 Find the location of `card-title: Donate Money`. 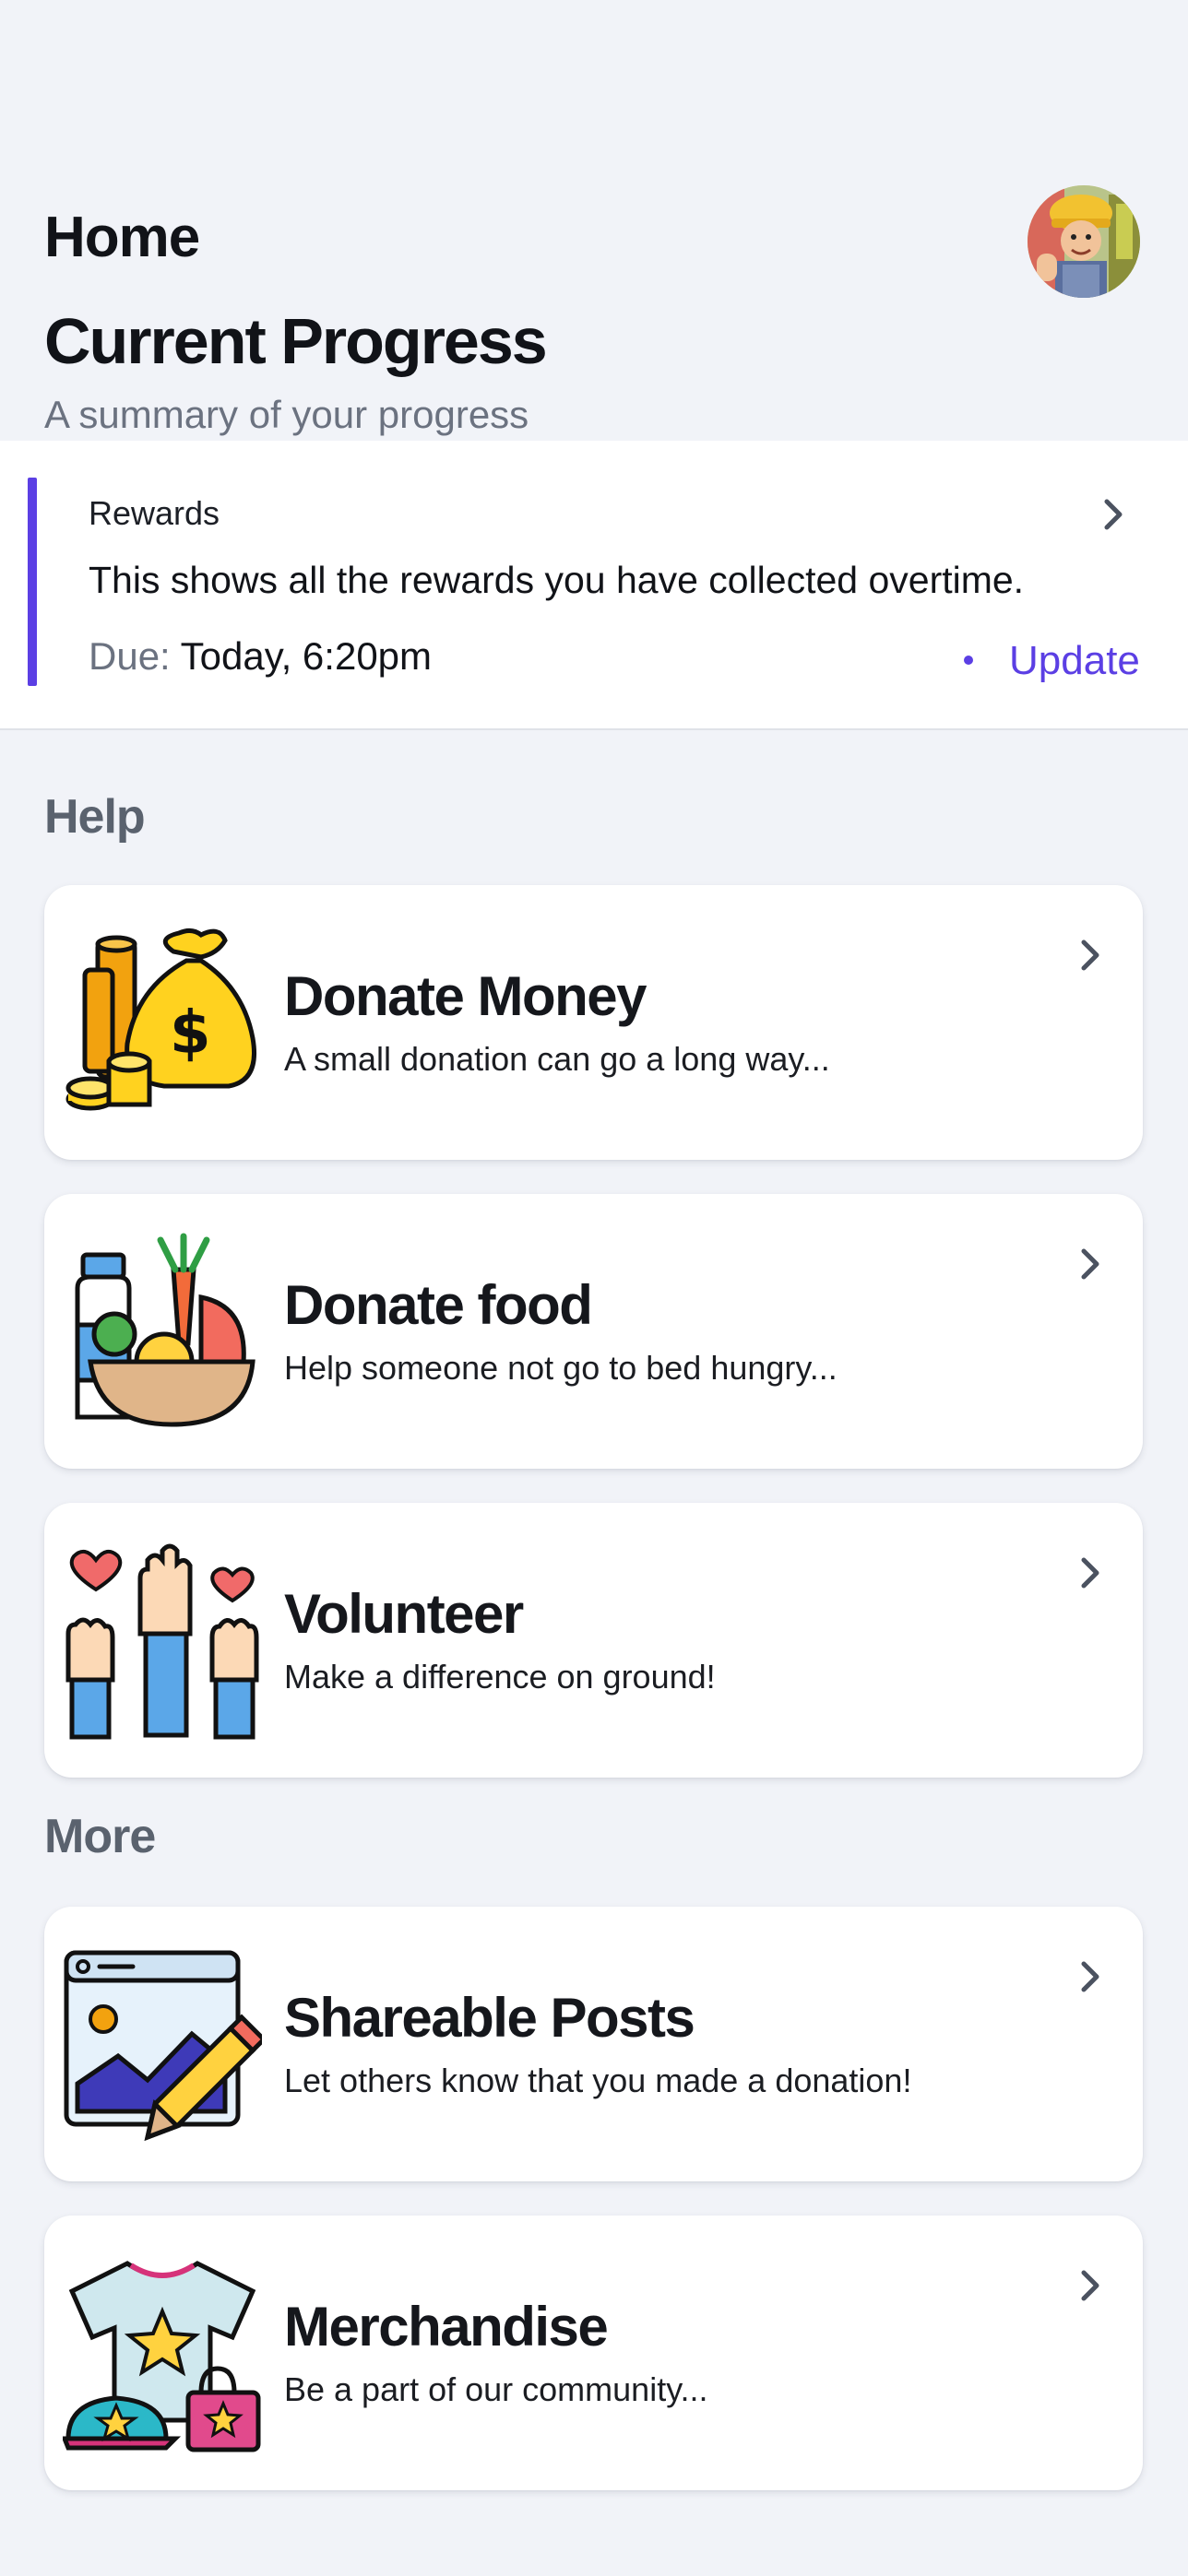

card-title: Donate Money is located at coordinates (465, 996).